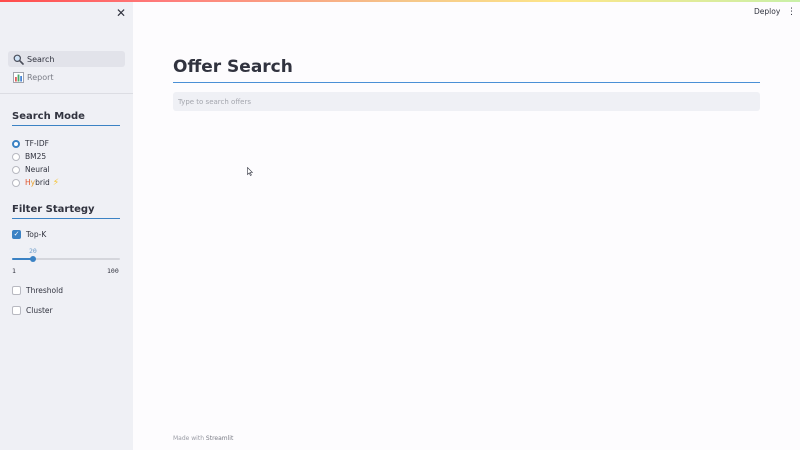 This screenshot has width=800, height=450. Describe the element at coordinates (219, 438) in the screenshot. I see `streamlit-link: Streamlit` at that location.